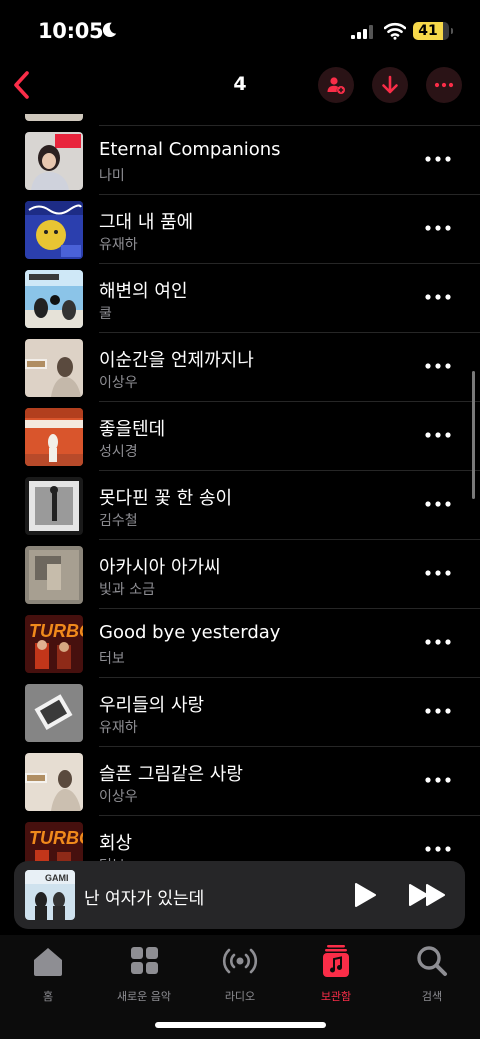  Describe the element at coordinates (171, 774) in the screenshot. I see `song-title: 슬픈 그림같은 사랑` at that location.